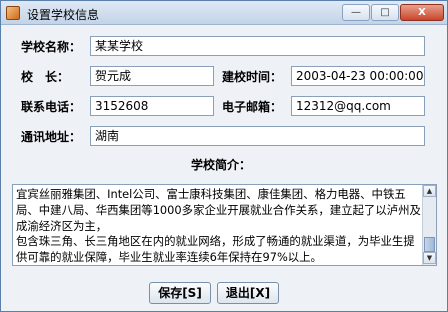  Describe the element at coordinates (63, 15) in the screenshot. I see `window-title: 设置学校信息` at that location.